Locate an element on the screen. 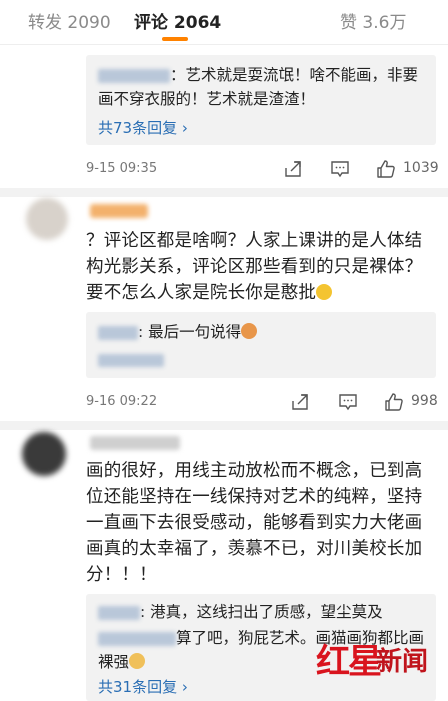  more-replies-link: 共73条回复 › is located at coordinates (143, 127).